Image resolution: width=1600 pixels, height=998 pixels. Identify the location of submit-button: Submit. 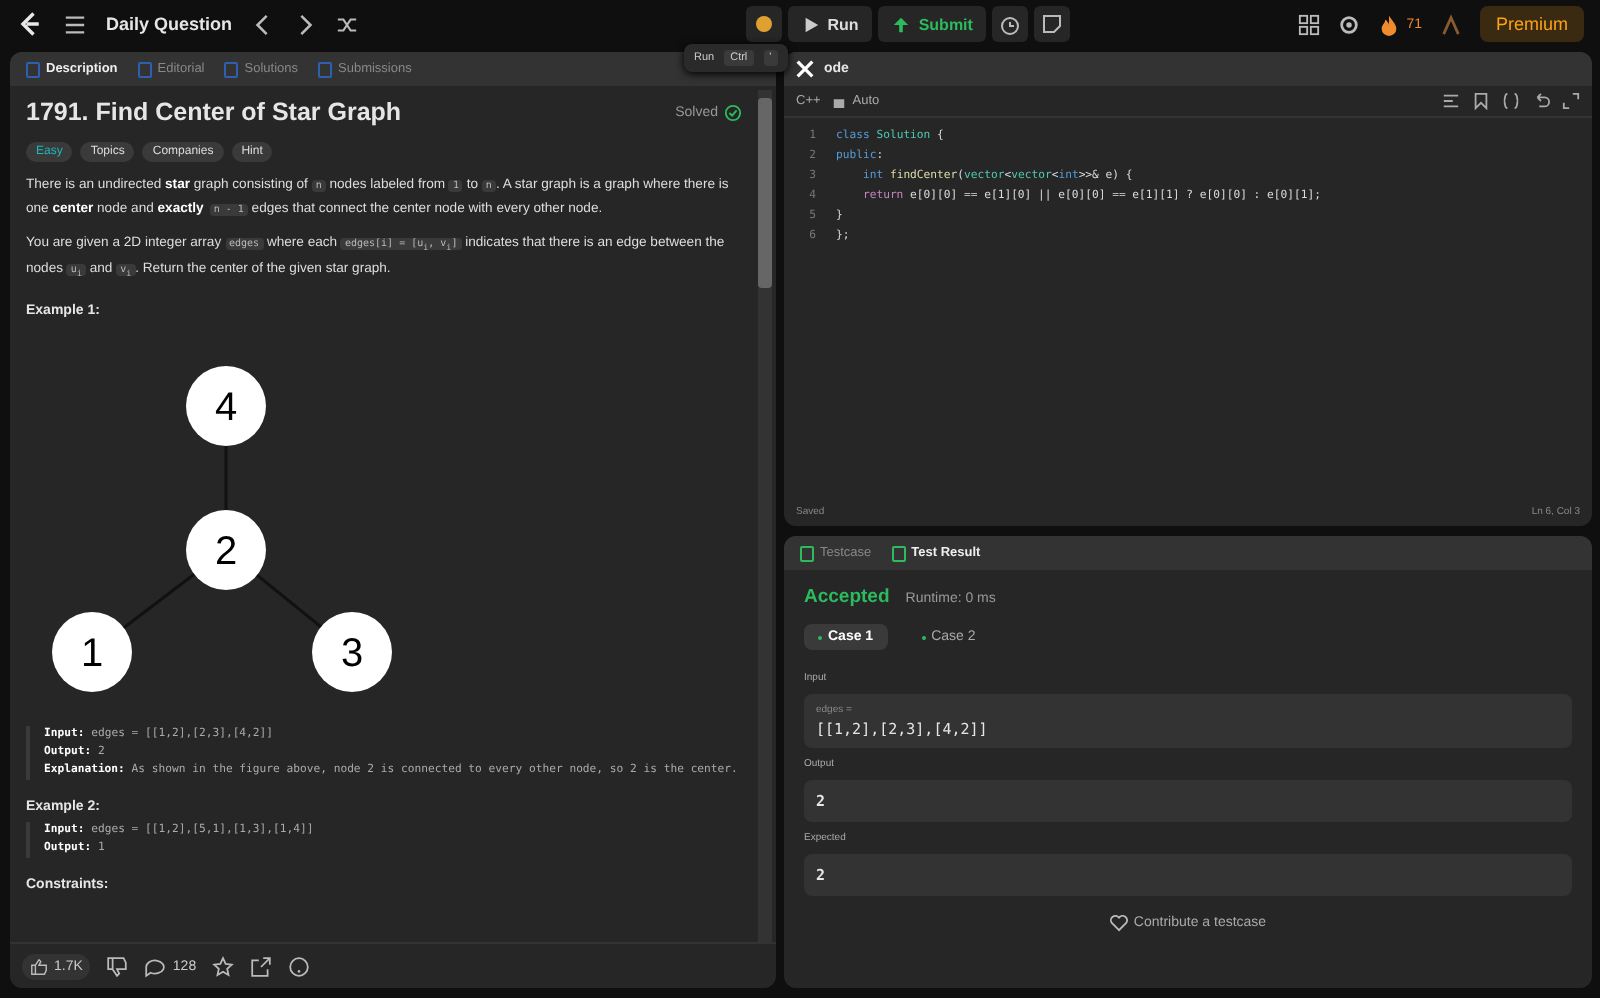
(932, 24).